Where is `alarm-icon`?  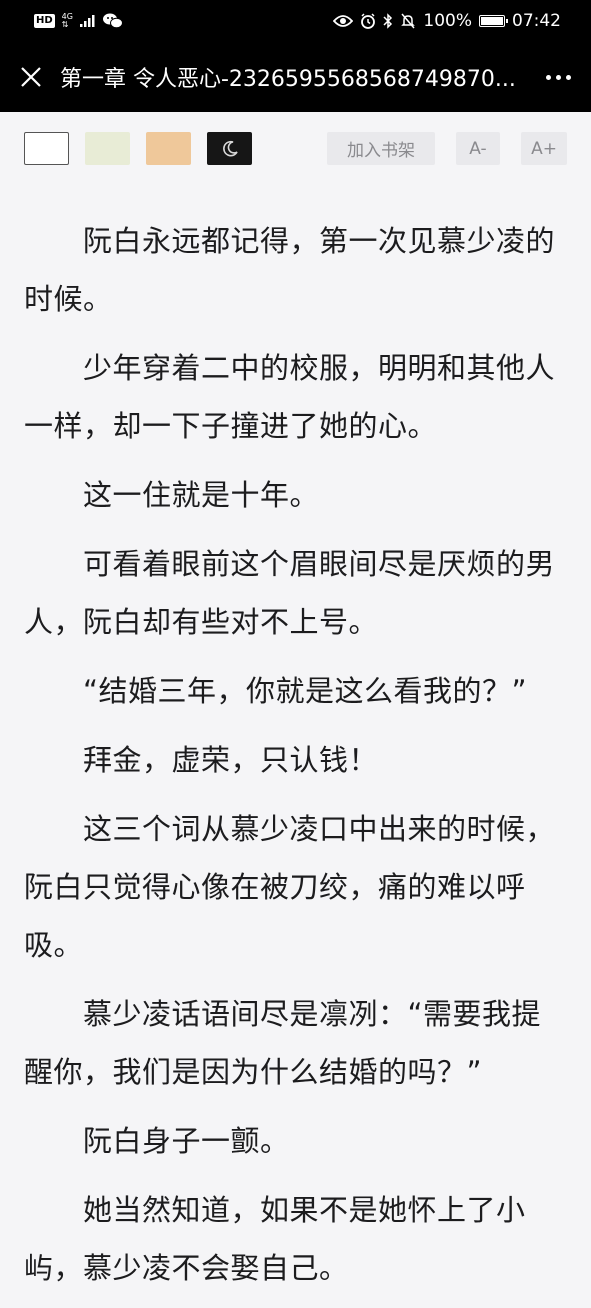
alarm-icon is located at coordinates (368, 21).